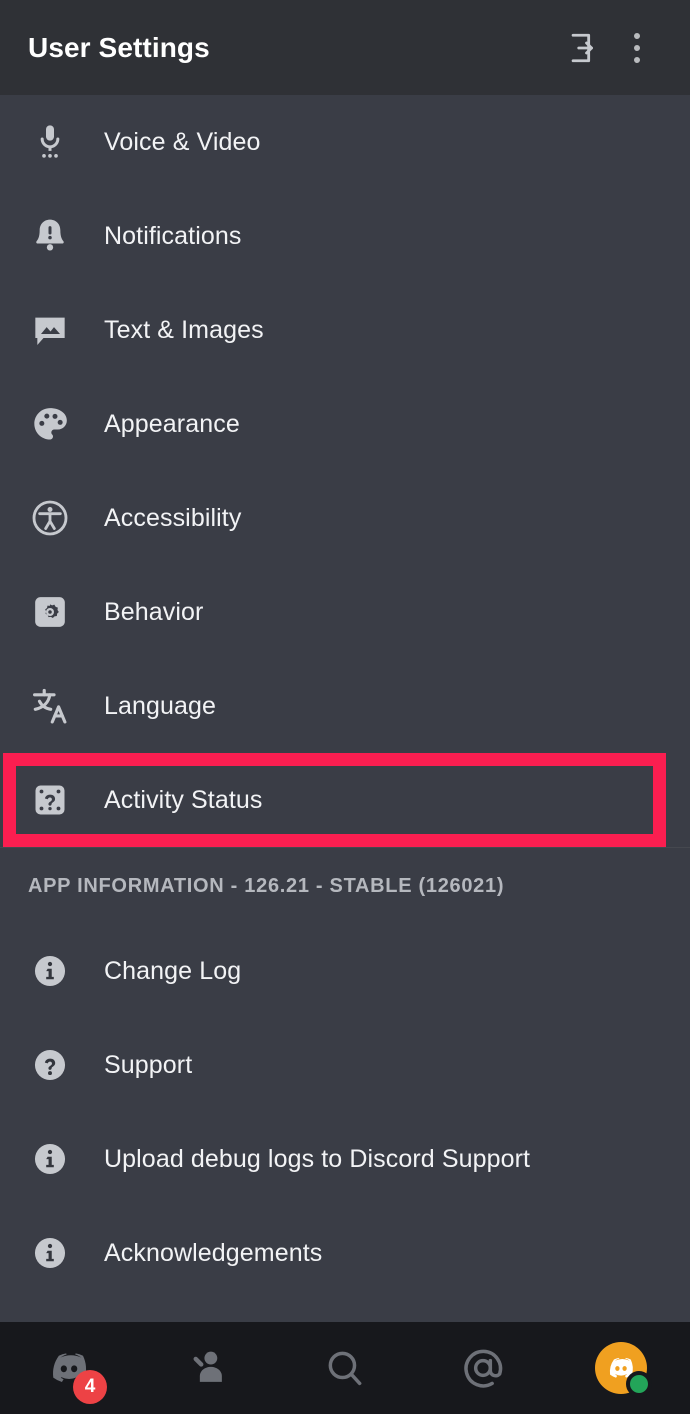 This screenshot has width=690, height=1414. I want to click on settings-item-activity-status: Activity Status, so click(345, 800).